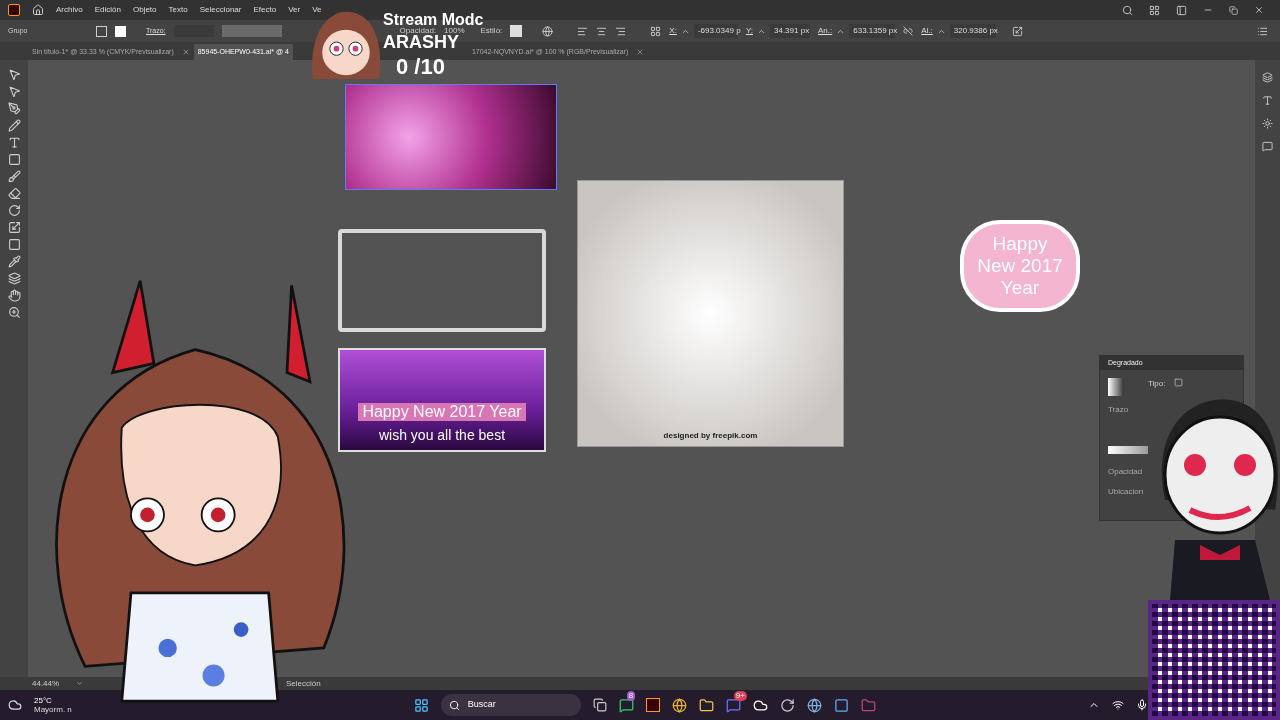  I want to click on align-left-icon, so click(583, 31).